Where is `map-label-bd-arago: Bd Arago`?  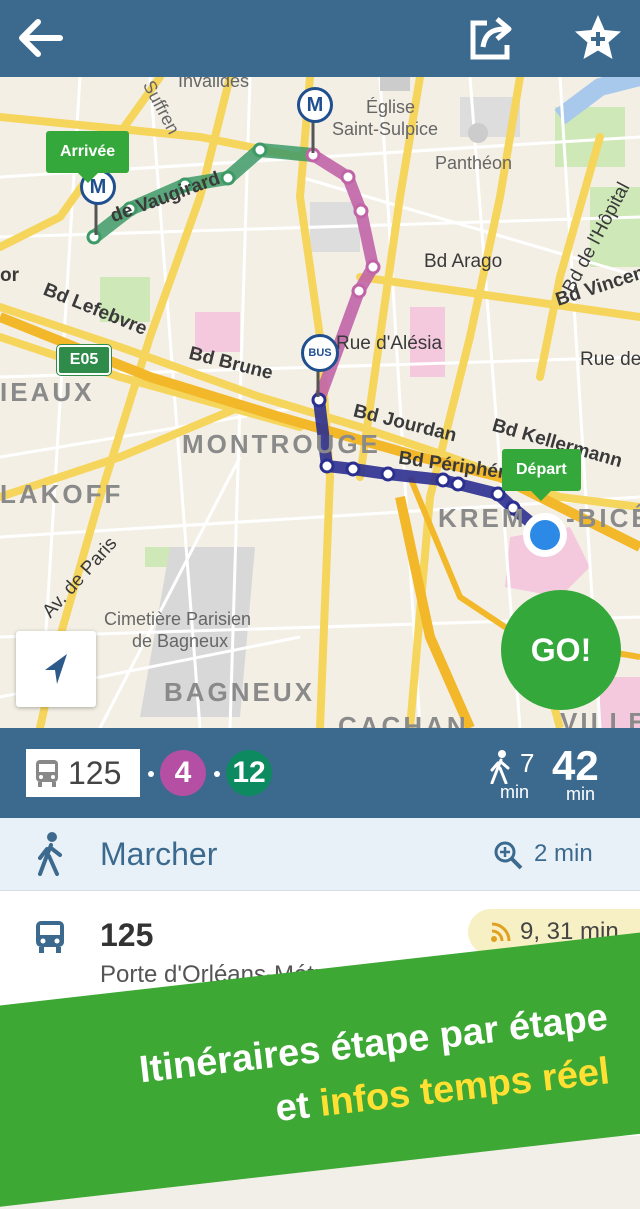
map-label-bd-arago: Bd Arago is located at coordinates (463, 261).